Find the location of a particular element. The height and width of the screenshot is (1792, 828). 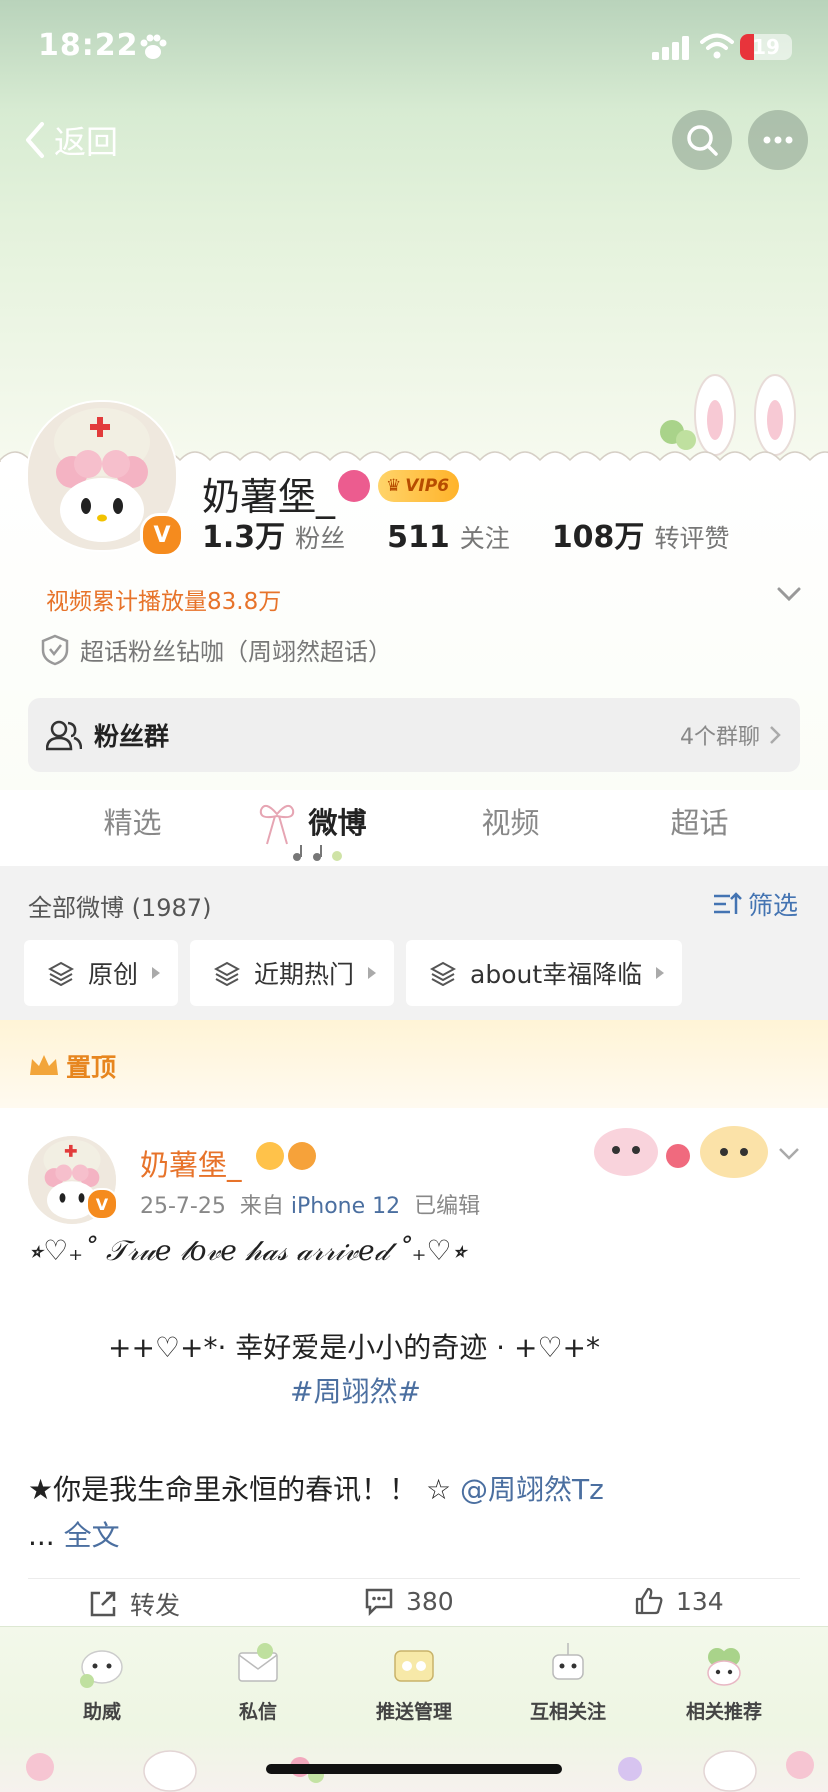

related-recommend-button: 相关推荐 is located at coordinates (724, 1680).